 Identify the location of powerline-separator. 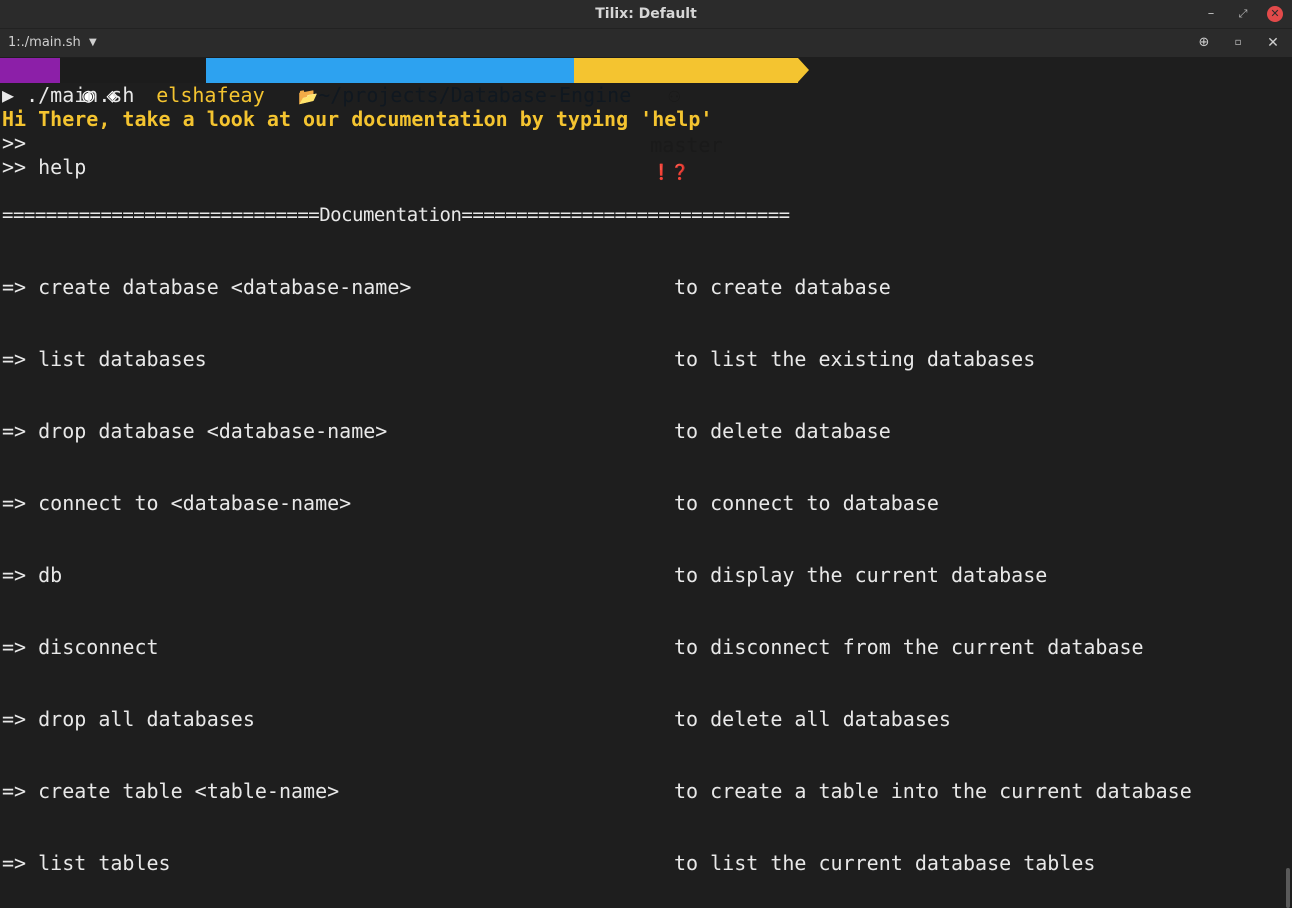
(803, 70).